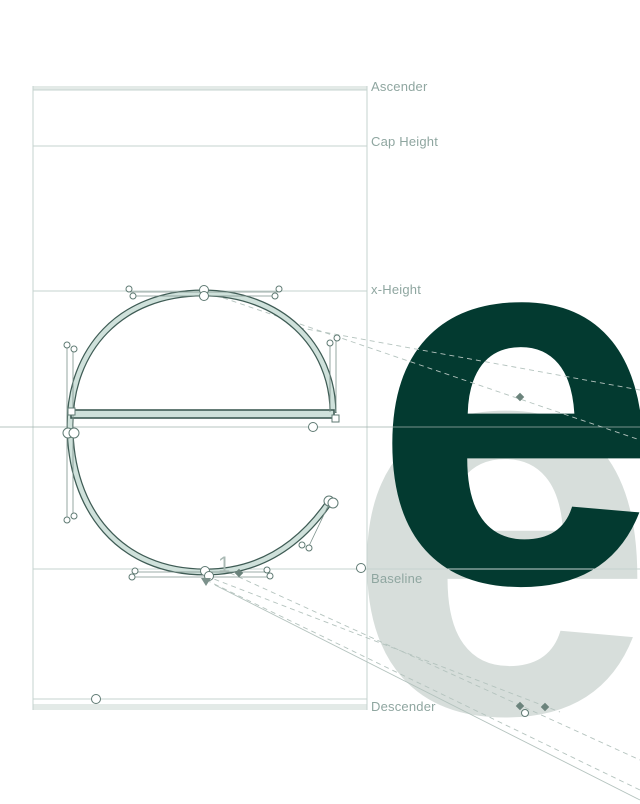  I want to click on ascender-label: Ascender, so click(399, 86).